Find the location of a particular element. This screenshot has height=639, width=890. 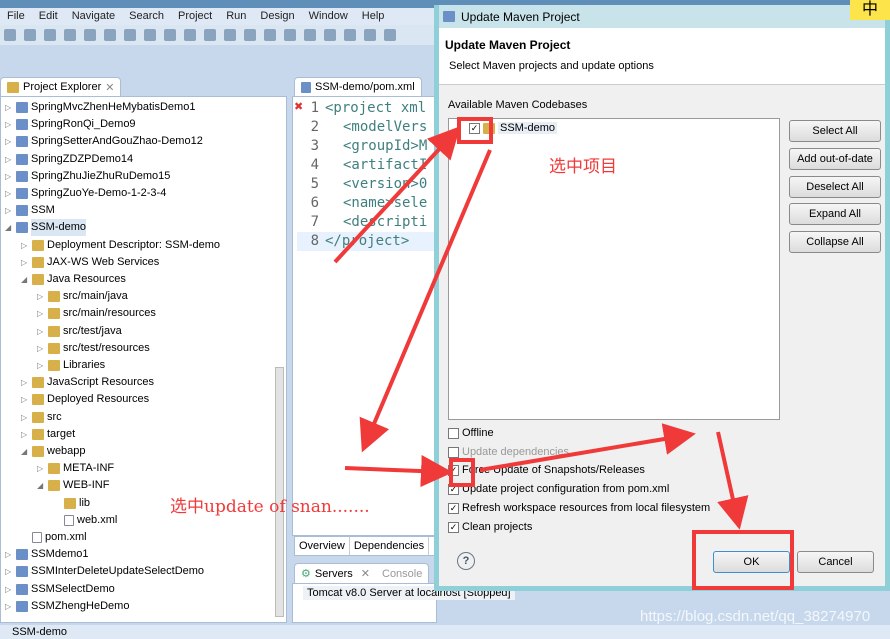

annotation-text: 选中项目 is located at coordinates (583, 167).